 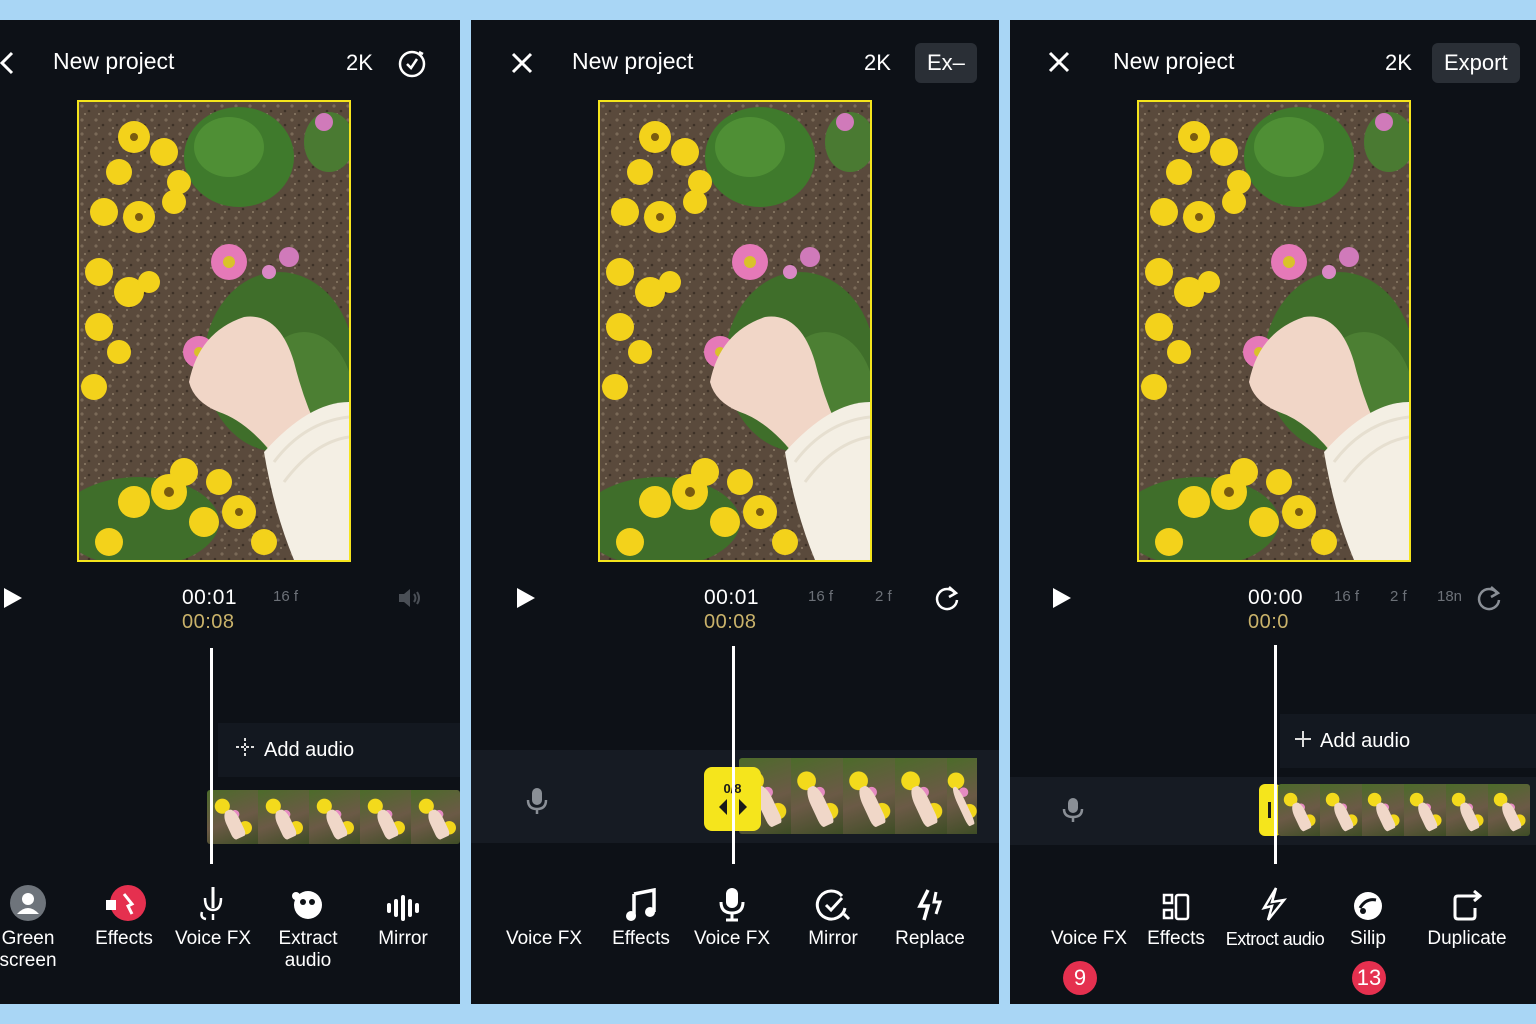 I want to click on page-title: New project, so click(x=633, y=61).